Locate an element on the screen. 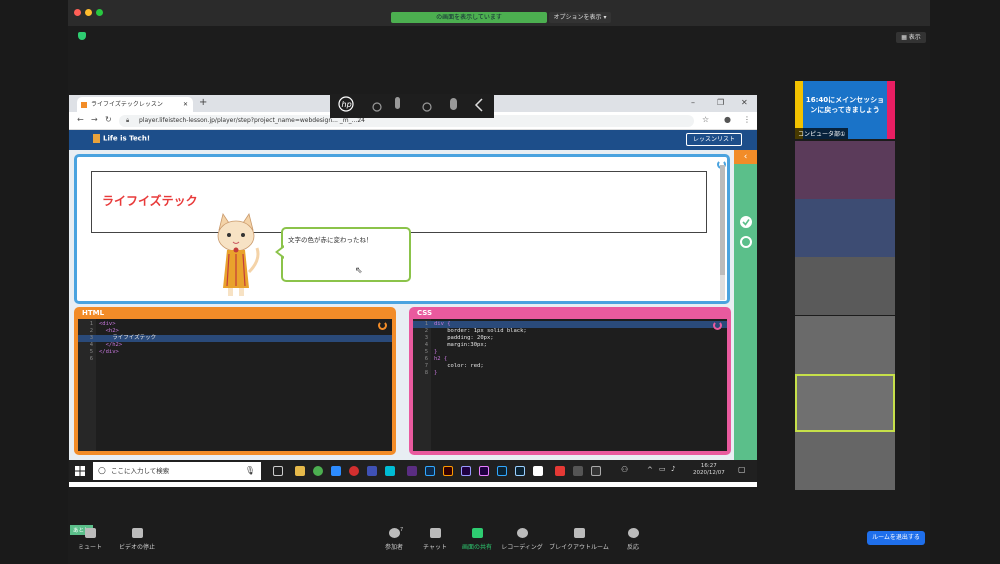 Image resolution: width=1000 pixels, height=564 pixels. close-window-button is located at coordinates (77, 12).